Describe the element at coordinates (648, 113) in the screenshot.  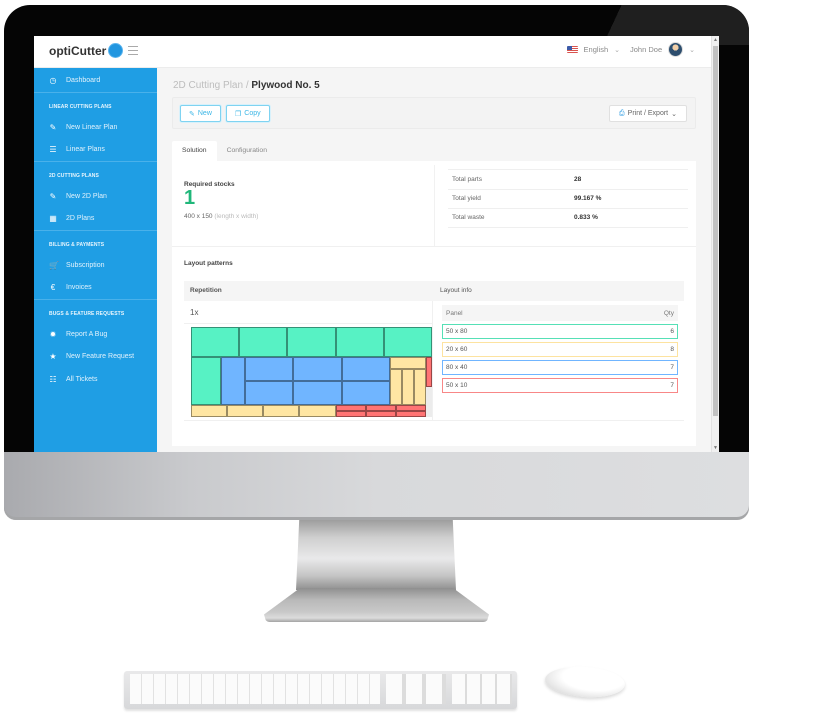
I see `print-export-button: ⎙ Print / Export ⌄` at that location.